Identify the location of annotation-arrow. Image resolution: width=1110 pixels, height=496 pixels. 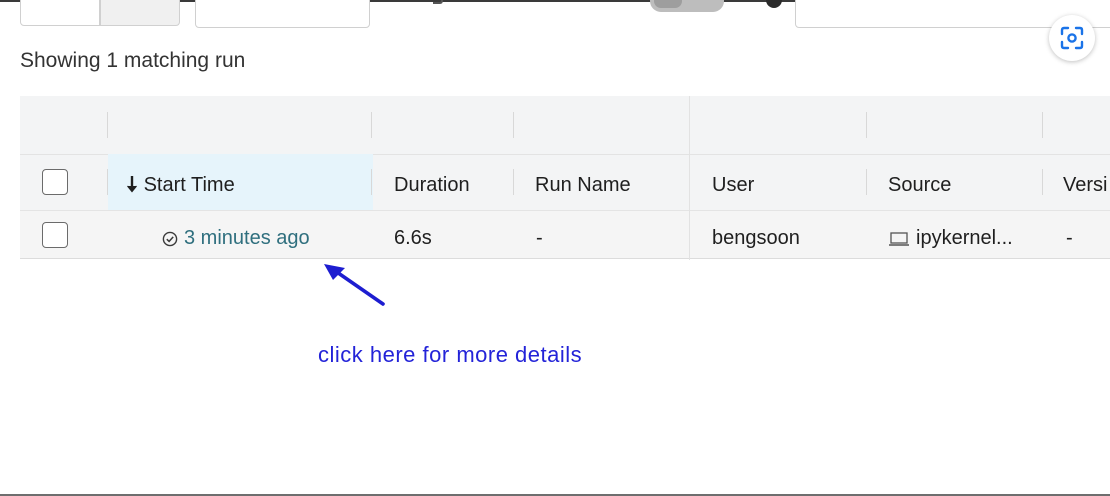
(354, 285).